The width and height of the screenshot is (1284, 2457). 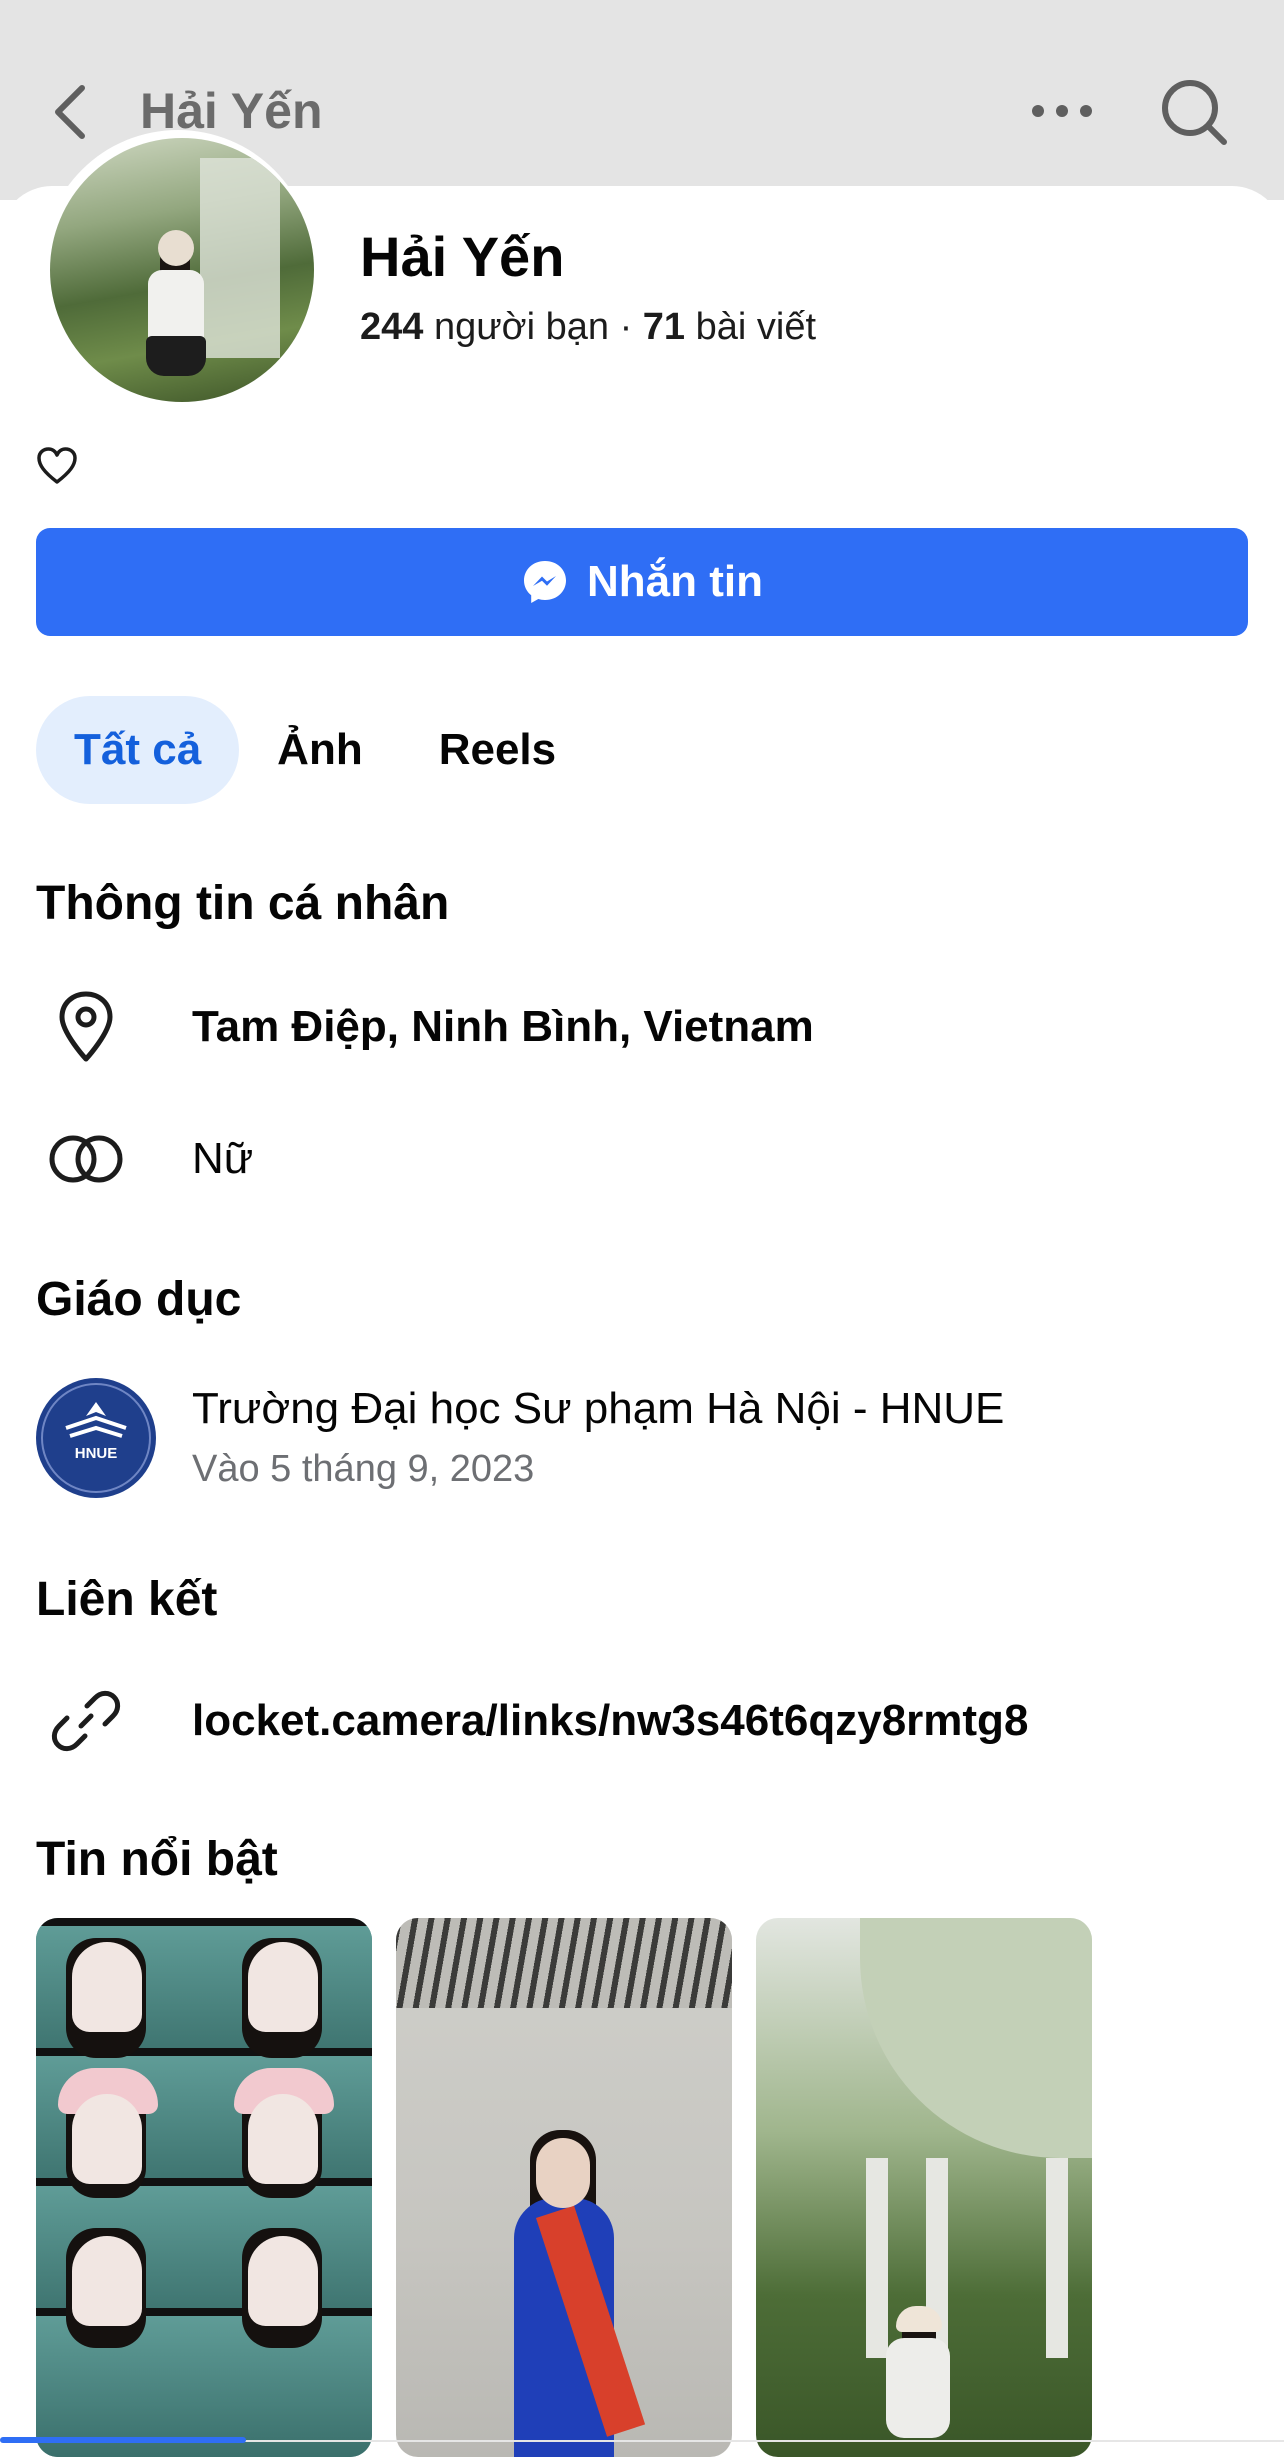 What do you see at coordinates (240, 258) in the screenshot?
I see `avatar-background` at bounding box center [240, 258].